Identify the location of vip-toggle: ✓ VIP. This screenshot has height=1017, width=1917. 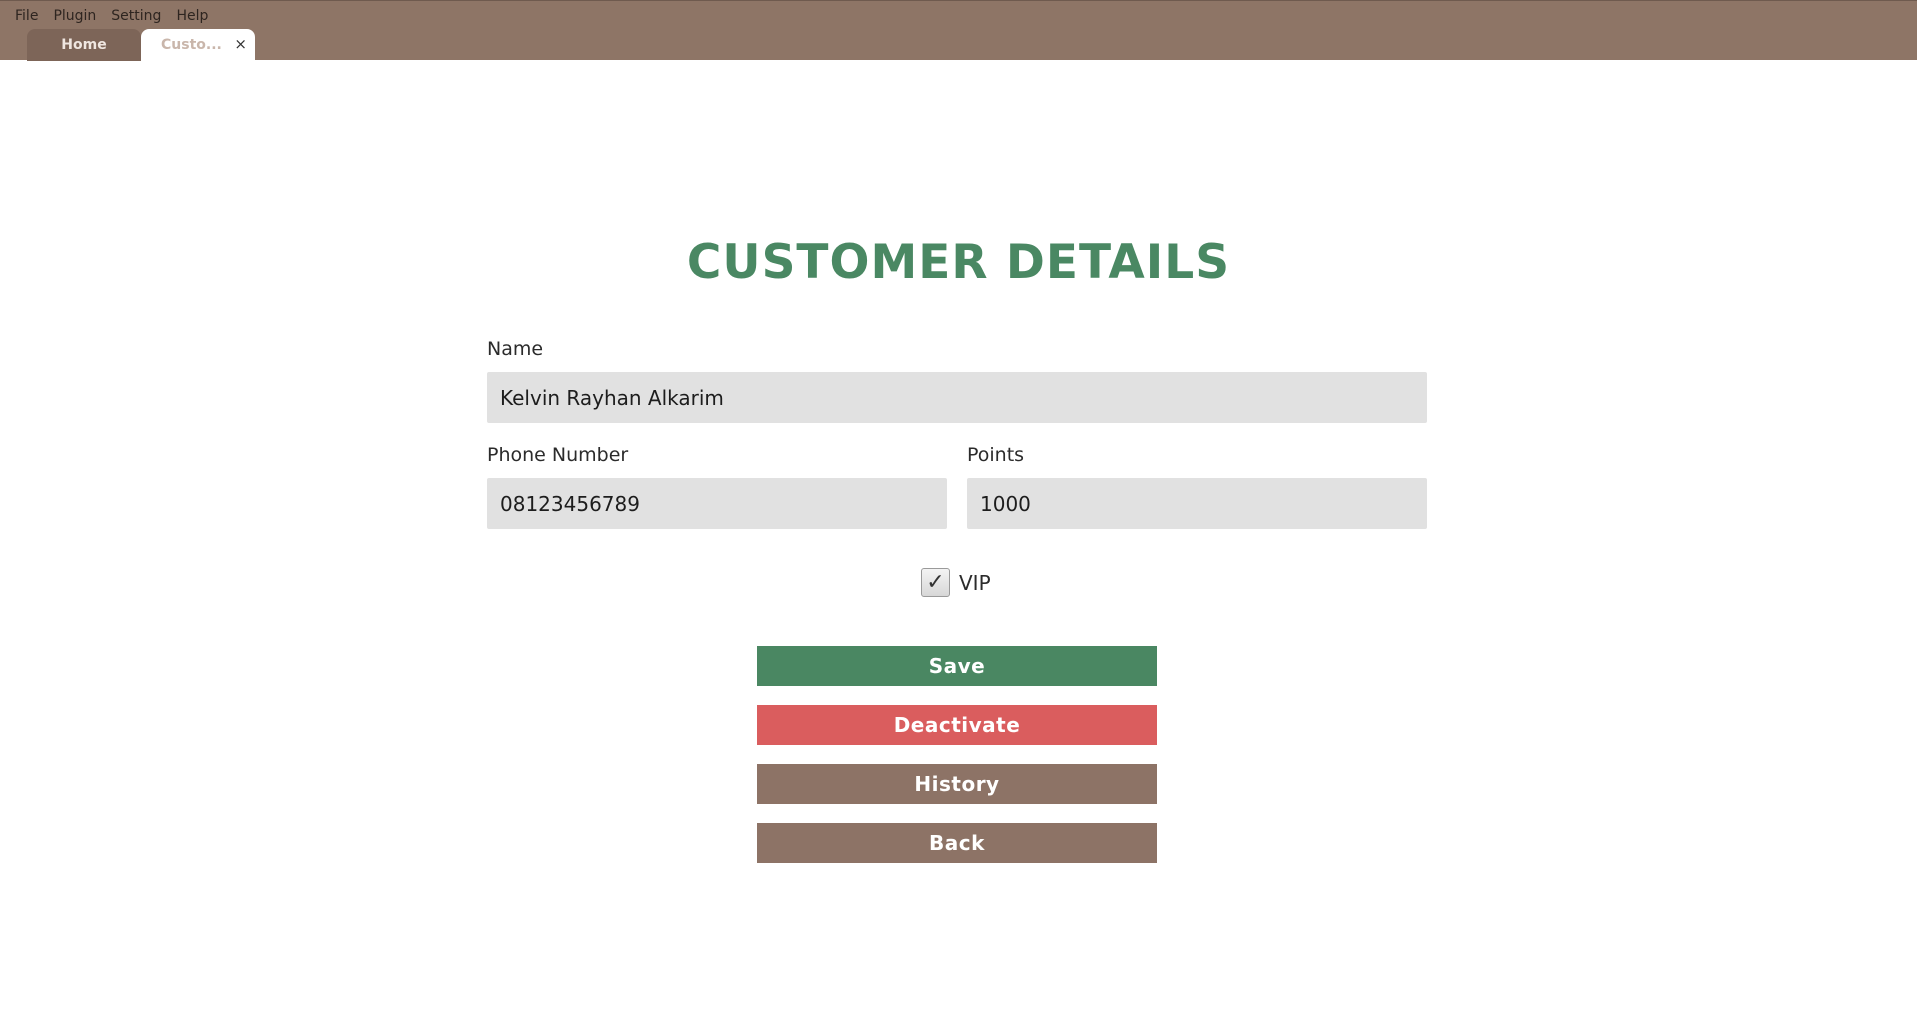
(956, 582).